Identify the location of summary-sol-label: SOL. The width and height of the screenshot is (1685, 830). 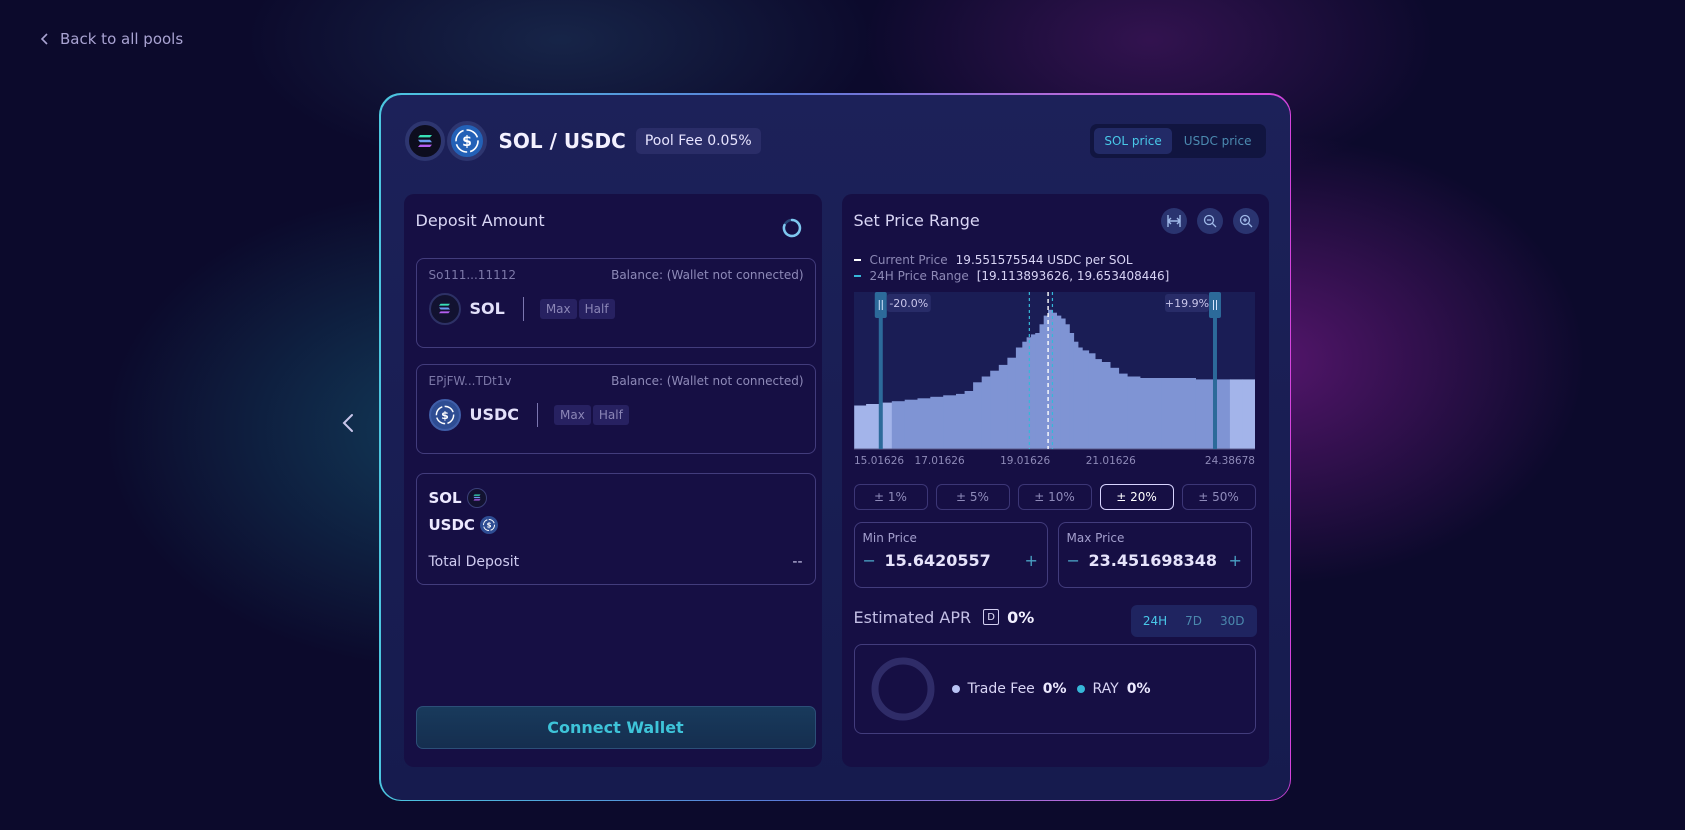
(445, 497).